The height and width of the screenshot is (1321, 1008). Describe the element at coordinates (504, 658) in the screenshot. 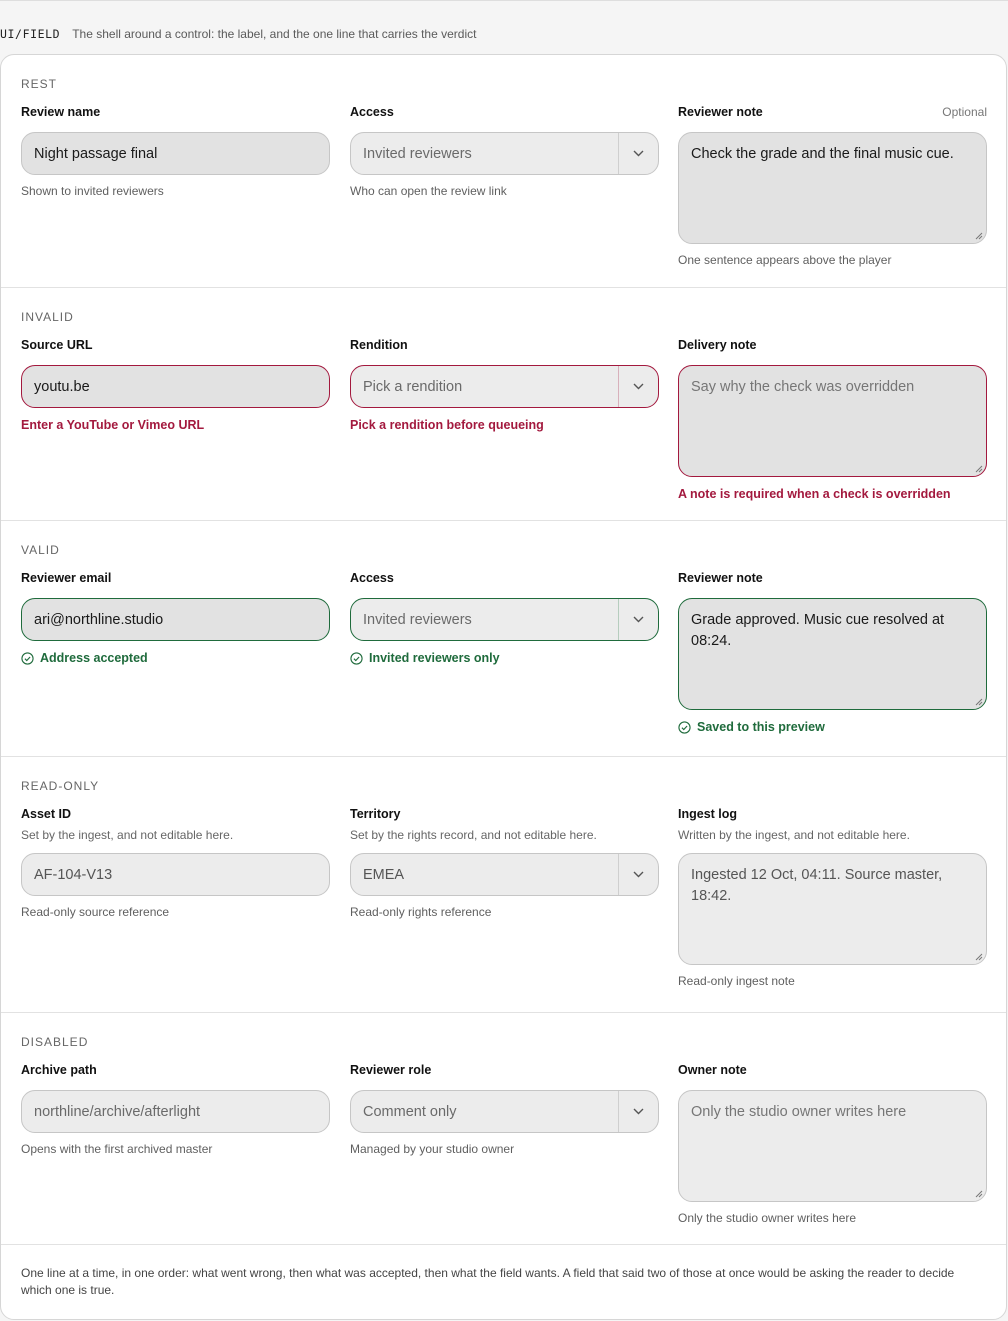

I see `success-message: Invited reviewers only` at that location.